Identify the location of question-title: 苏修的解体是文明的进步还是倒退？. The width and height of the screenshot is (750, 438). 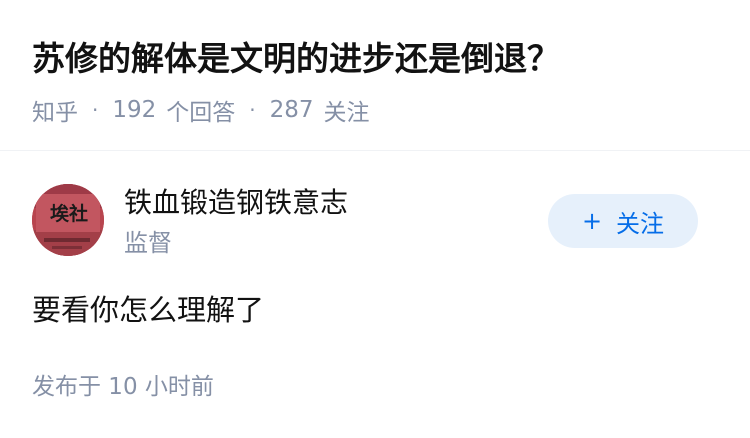
(296, 59).